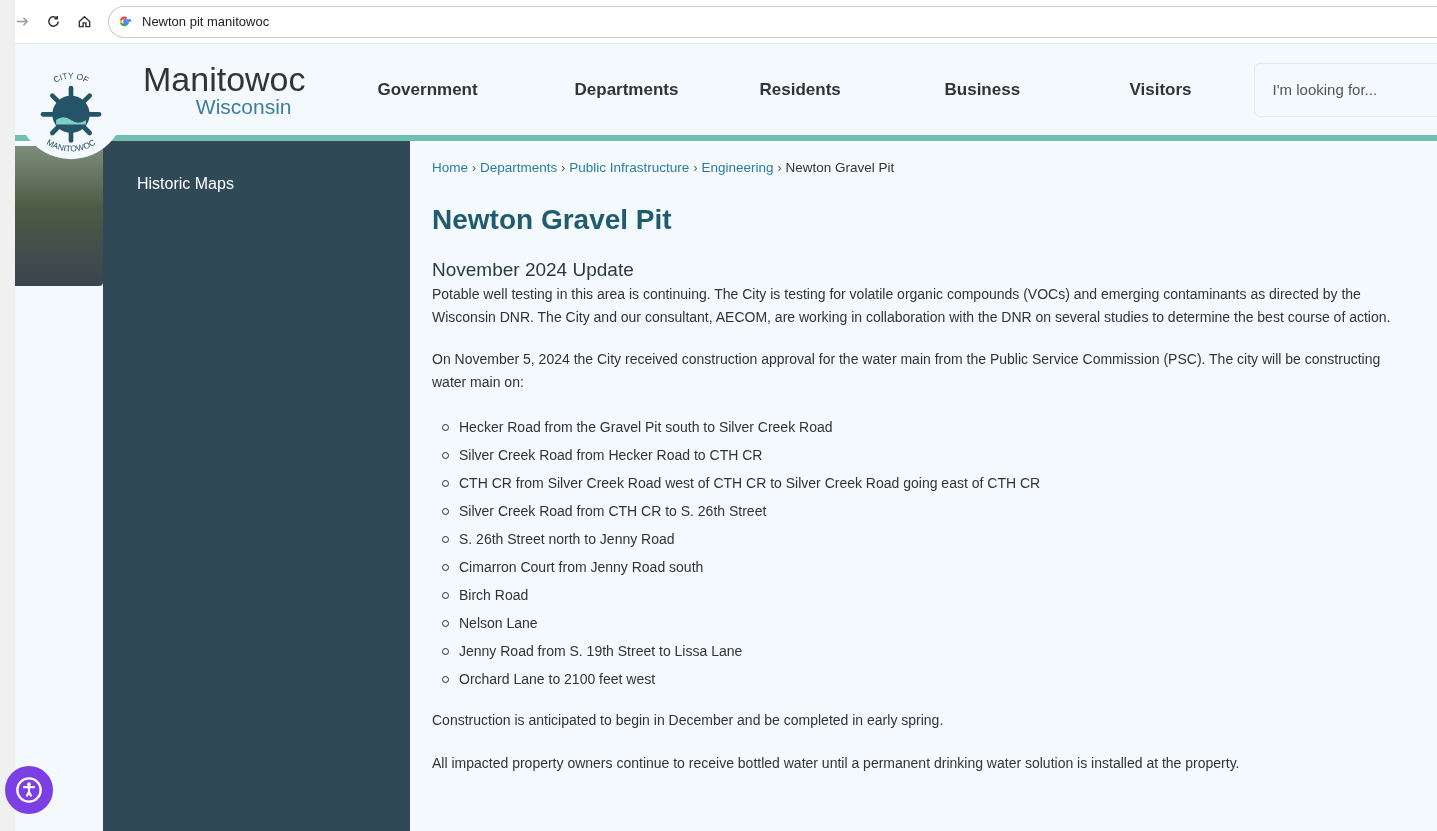 The height and width of the screenshot is (831, 1437). What do you see at coordinates (243, 106) in the screenshot?
I see `site-subtitle: Wisconsin` at bounding box center [243, 106].